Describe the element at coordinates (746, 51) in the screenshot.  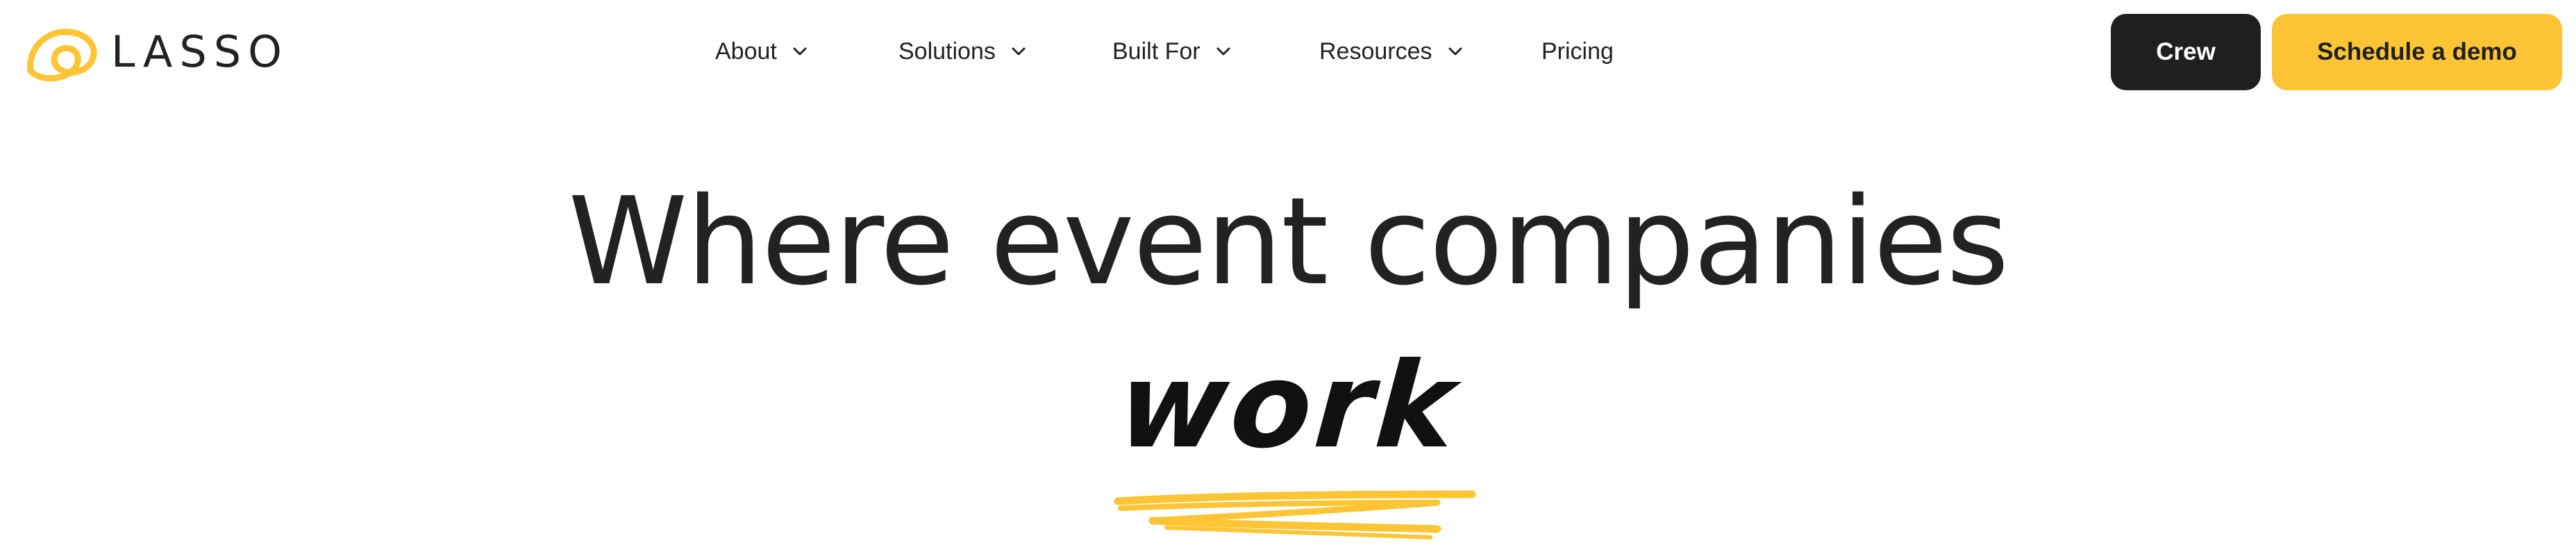
I see `nav-item-label: About` at that location.